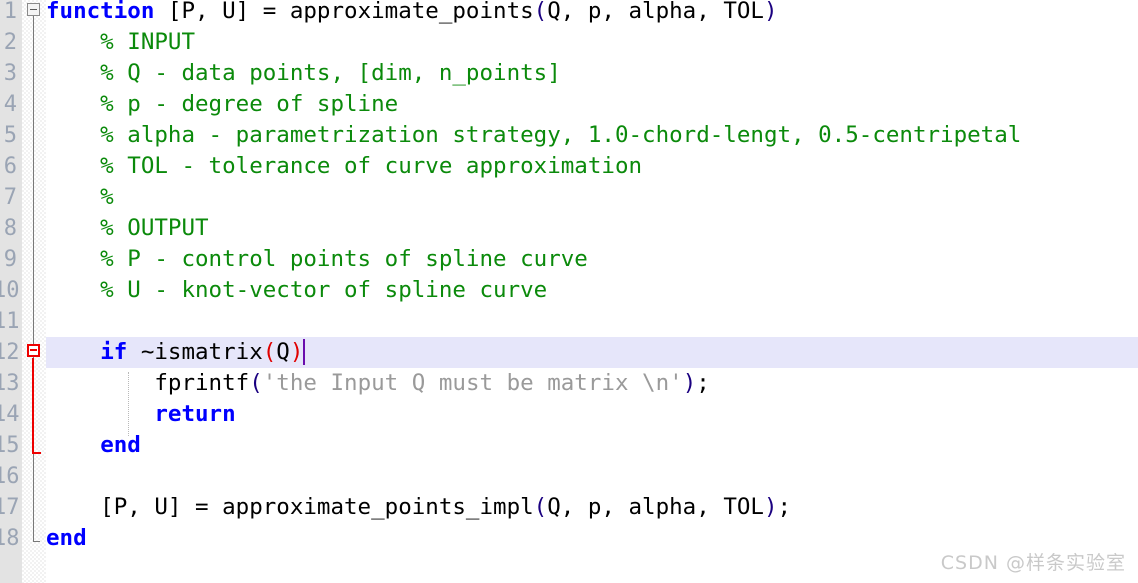 This screenshot has width=1138, height=583. I want to click on token-plain: [P, U] = approximate_points_impl, so click(290, 507).